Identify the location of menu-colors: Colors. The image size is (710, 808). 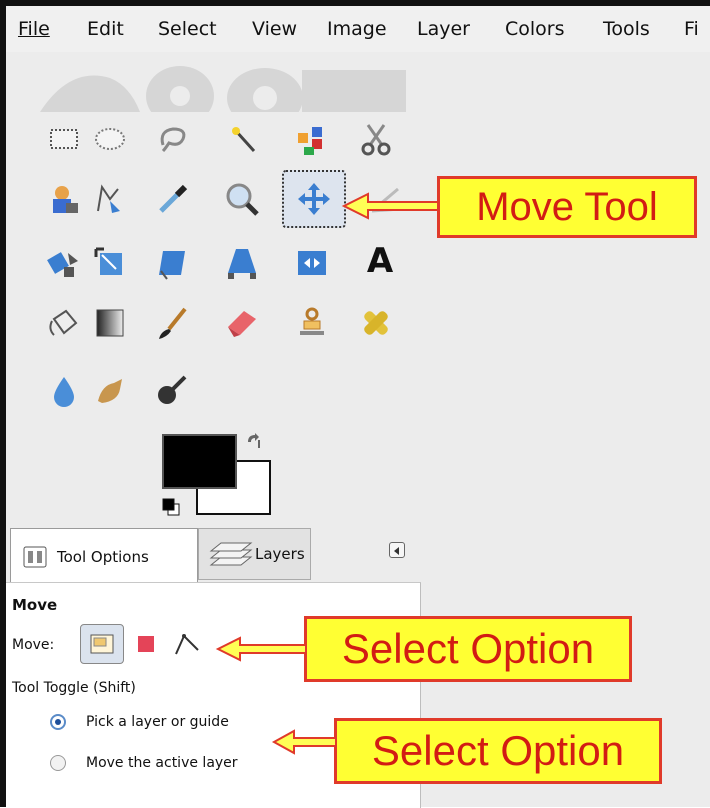
(535, 29).